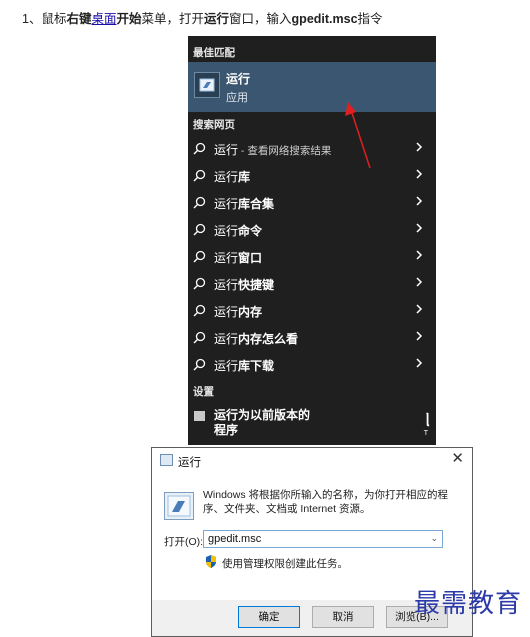 The image size is (530, 637). What do you see at coordinates (244, 177) in the screenshot?
I see `web-search-item-suffix: 库` at bounding box center [244, 177].